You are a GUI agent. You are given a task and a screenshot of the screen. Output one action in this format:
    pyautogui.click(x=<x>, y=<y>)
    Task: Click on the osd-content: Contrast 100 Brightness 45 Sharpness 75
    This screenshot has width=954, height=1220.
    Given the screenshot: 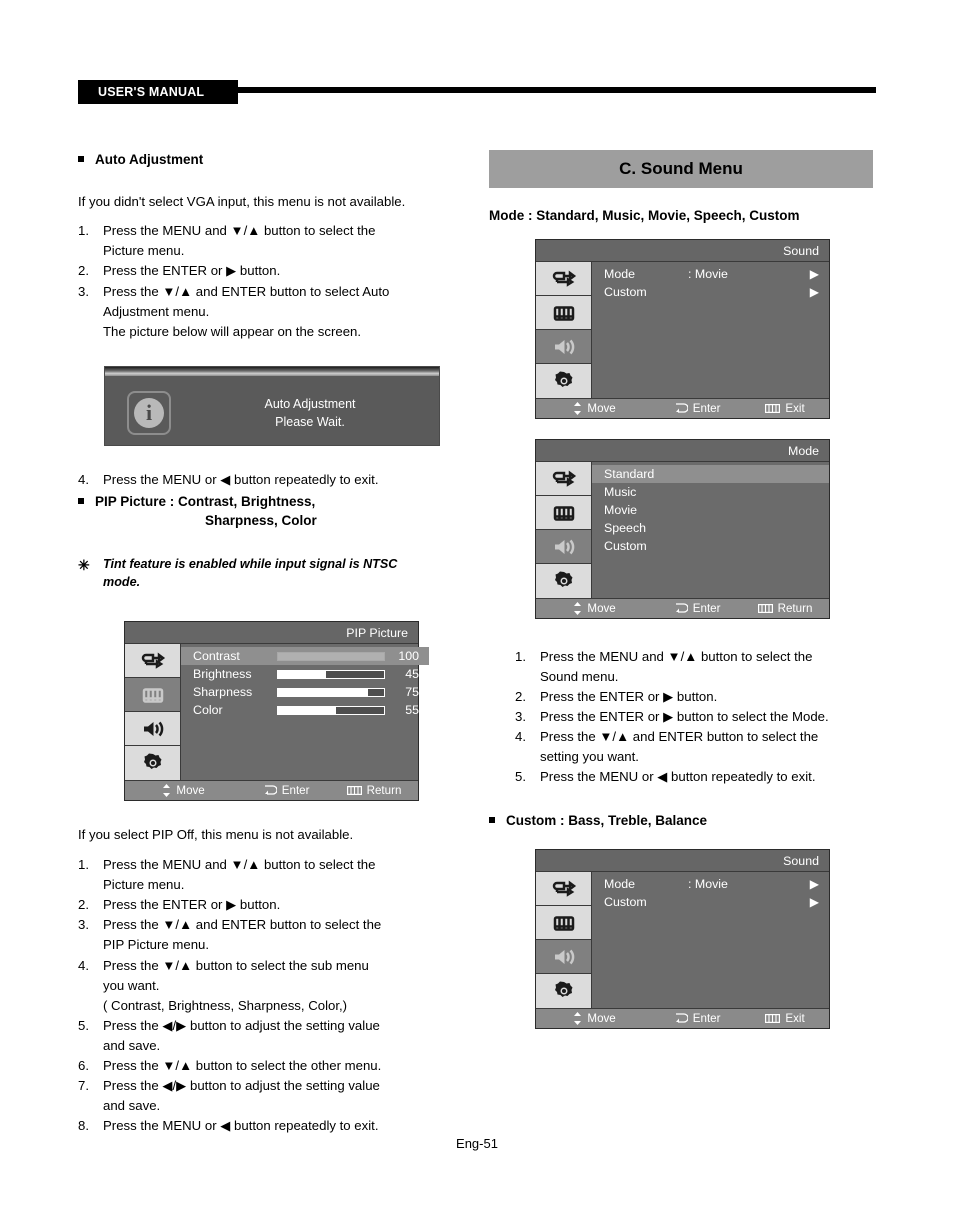 What is the action you would take?
    pyautogui.click(x=305, y=712)
    